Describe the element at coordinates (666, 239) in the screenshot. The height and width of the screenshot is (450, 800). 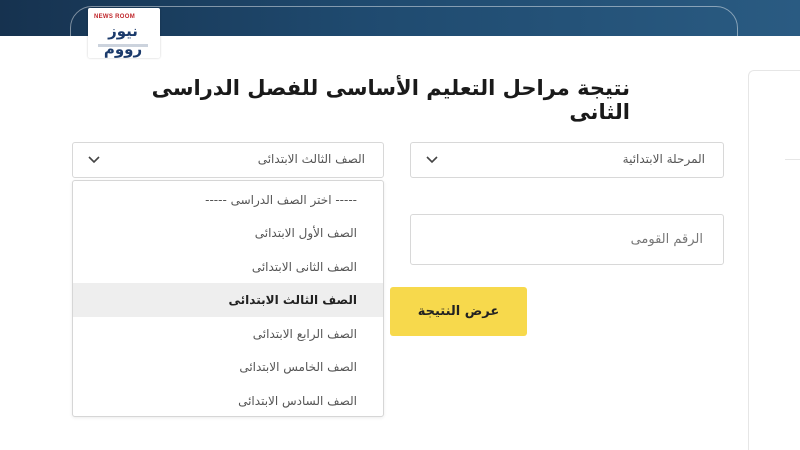
I see `national-id-placeholder: الرقم القومى` at that location.